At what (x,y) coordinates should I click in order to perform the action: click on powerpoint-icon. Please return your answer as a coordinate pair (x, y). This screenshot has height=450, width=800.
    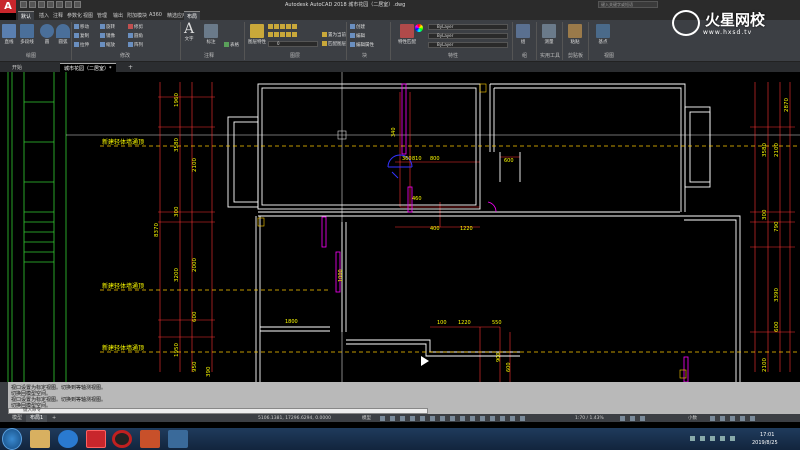
    Looking at the image, I should click on (150, 439).